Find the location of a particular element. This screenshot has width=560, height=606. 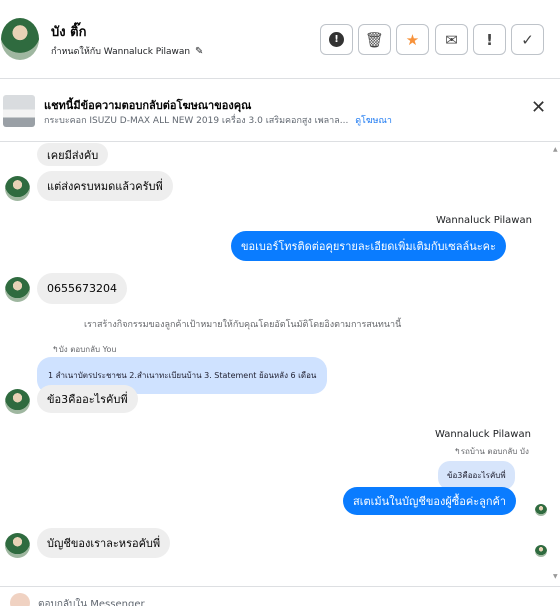

thread-scrollbar: ▲ ▼ is located at coordinates (556, 363).